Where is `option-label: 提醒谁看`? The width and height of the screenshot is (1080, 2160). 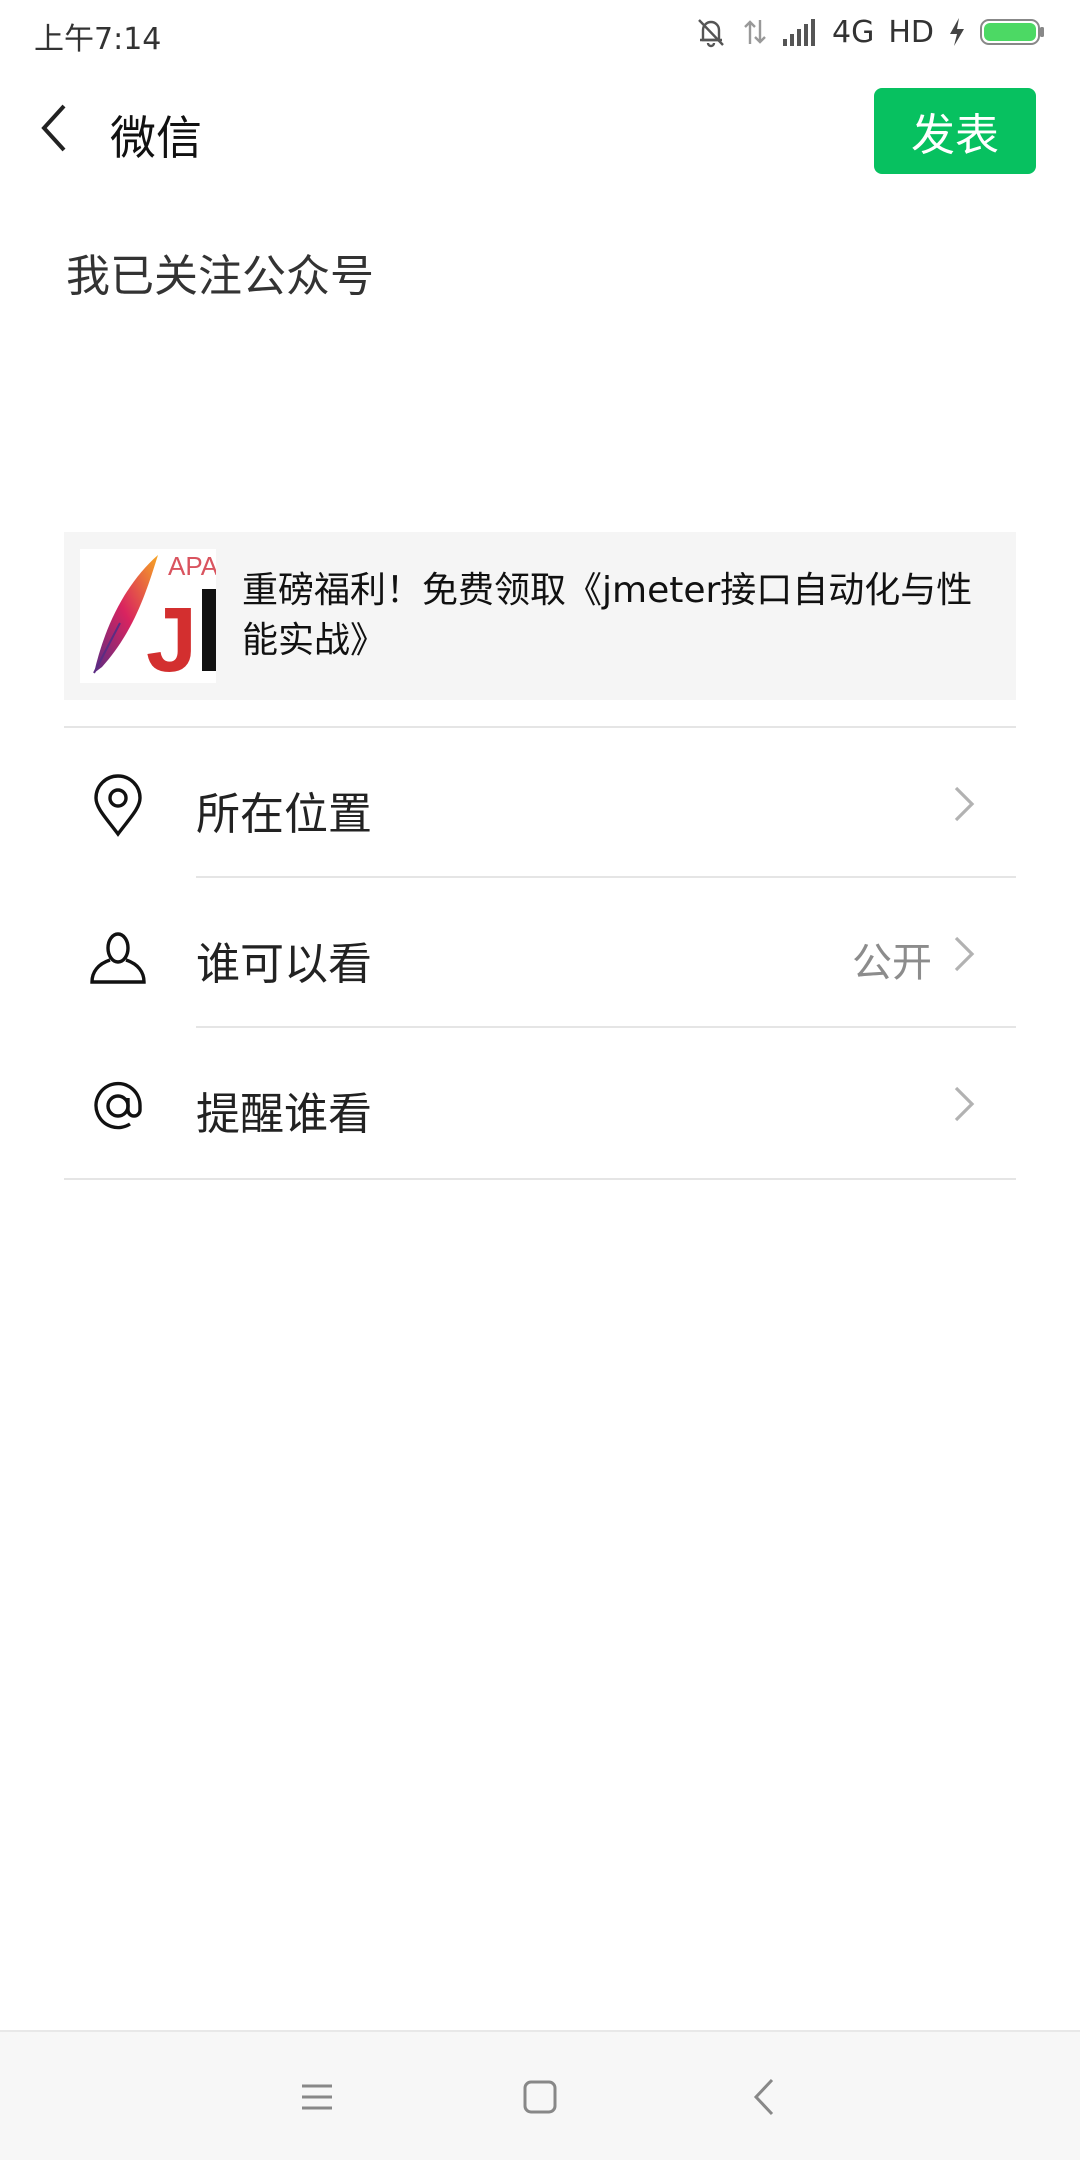
option-label: 提醒谁看 is located at coordinates (284, 1114).